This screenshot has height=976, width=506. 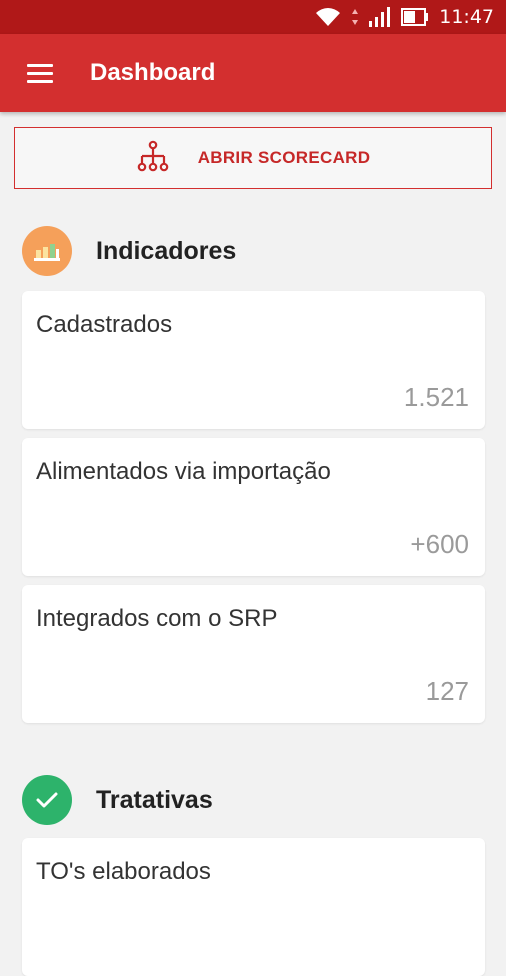 I want to click on card-cadastrados: Cadastrados 1.521, so click(x=253, y=360).